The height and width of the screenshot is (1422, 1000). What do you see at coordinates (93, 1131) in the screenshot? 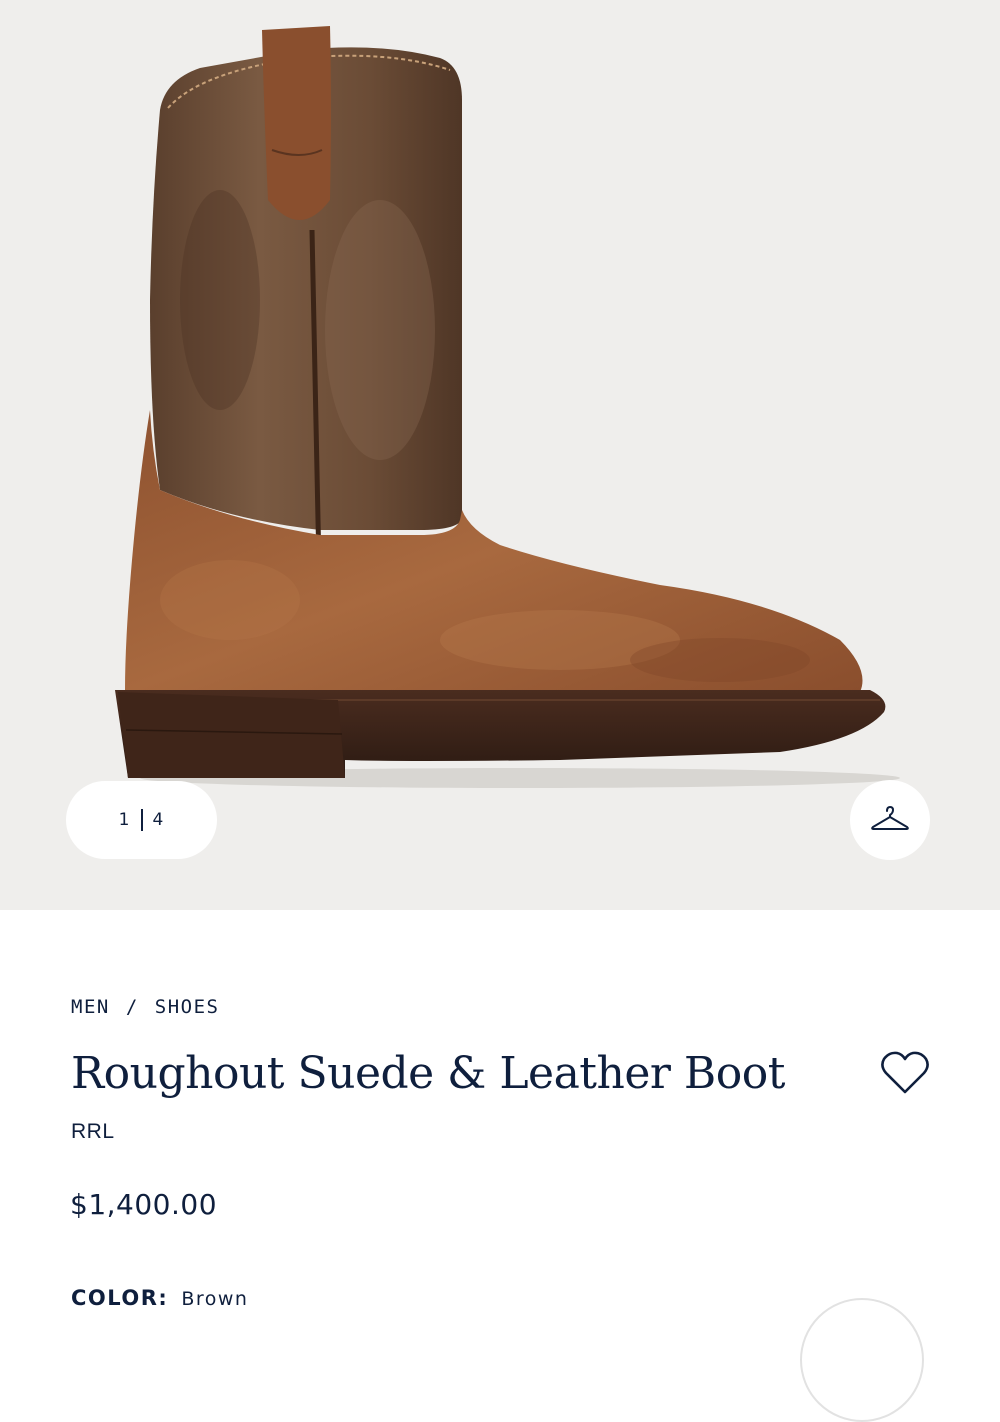
I see `product-brand: RRL` at bounding box center [93, 1131].